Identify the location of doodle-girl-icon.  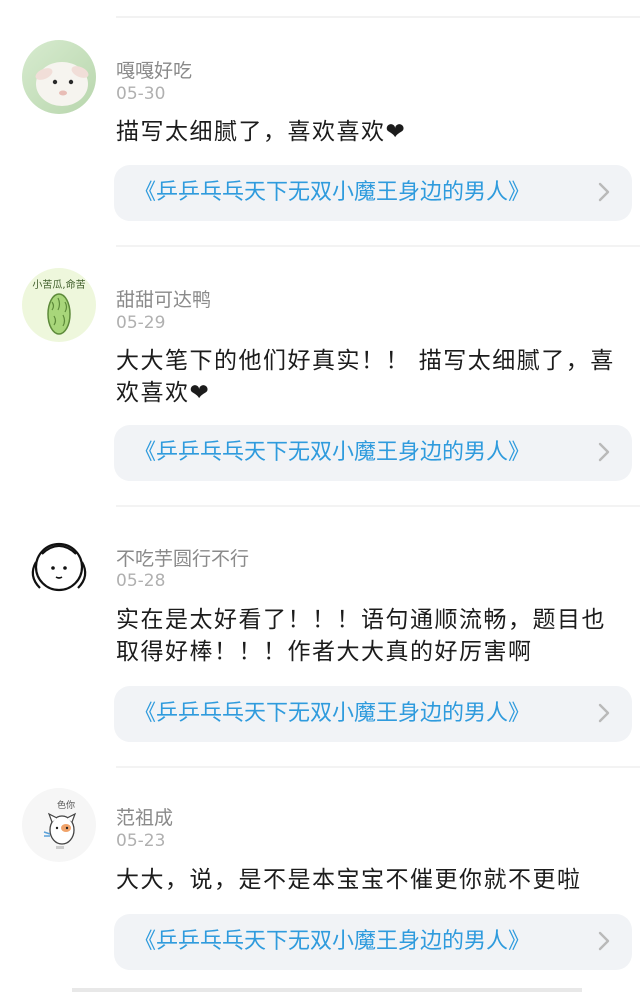
(59, 567).